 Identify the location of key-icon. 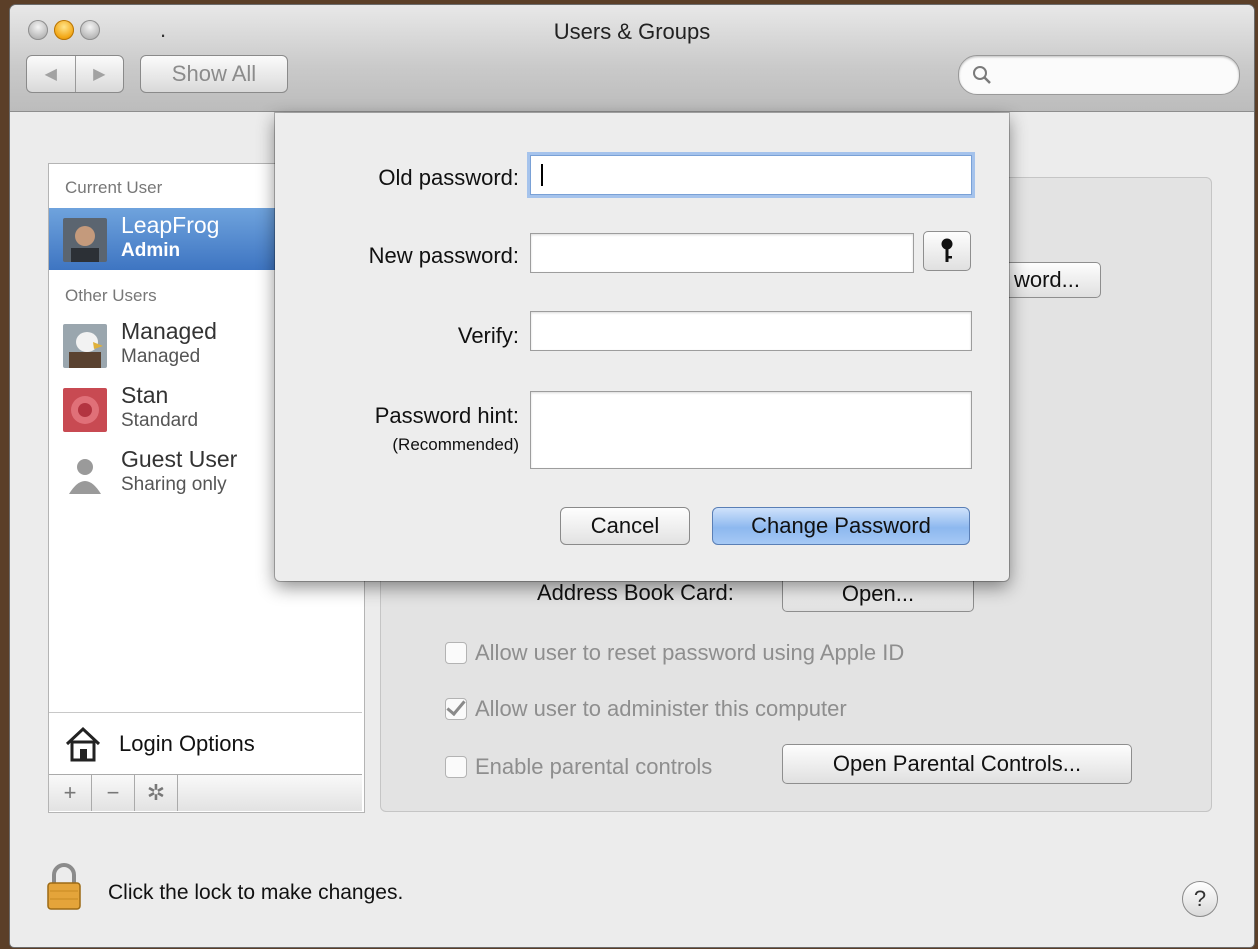
(947, 250).